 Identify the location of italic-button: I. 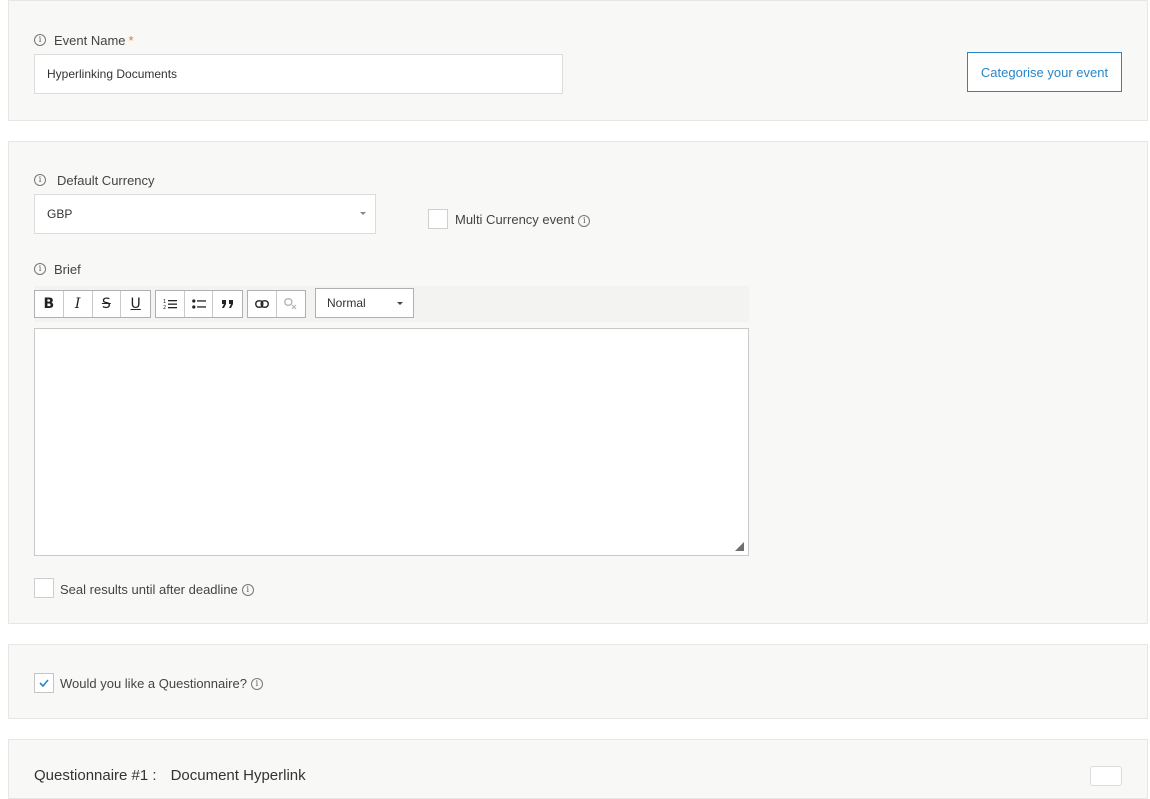
(78, 304).